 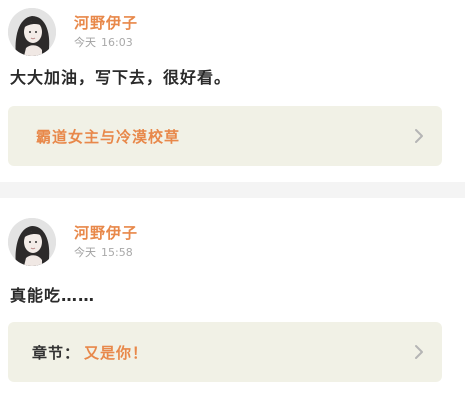 I want to click on timestamp-time: 16:03, so click(x=117, y=42).